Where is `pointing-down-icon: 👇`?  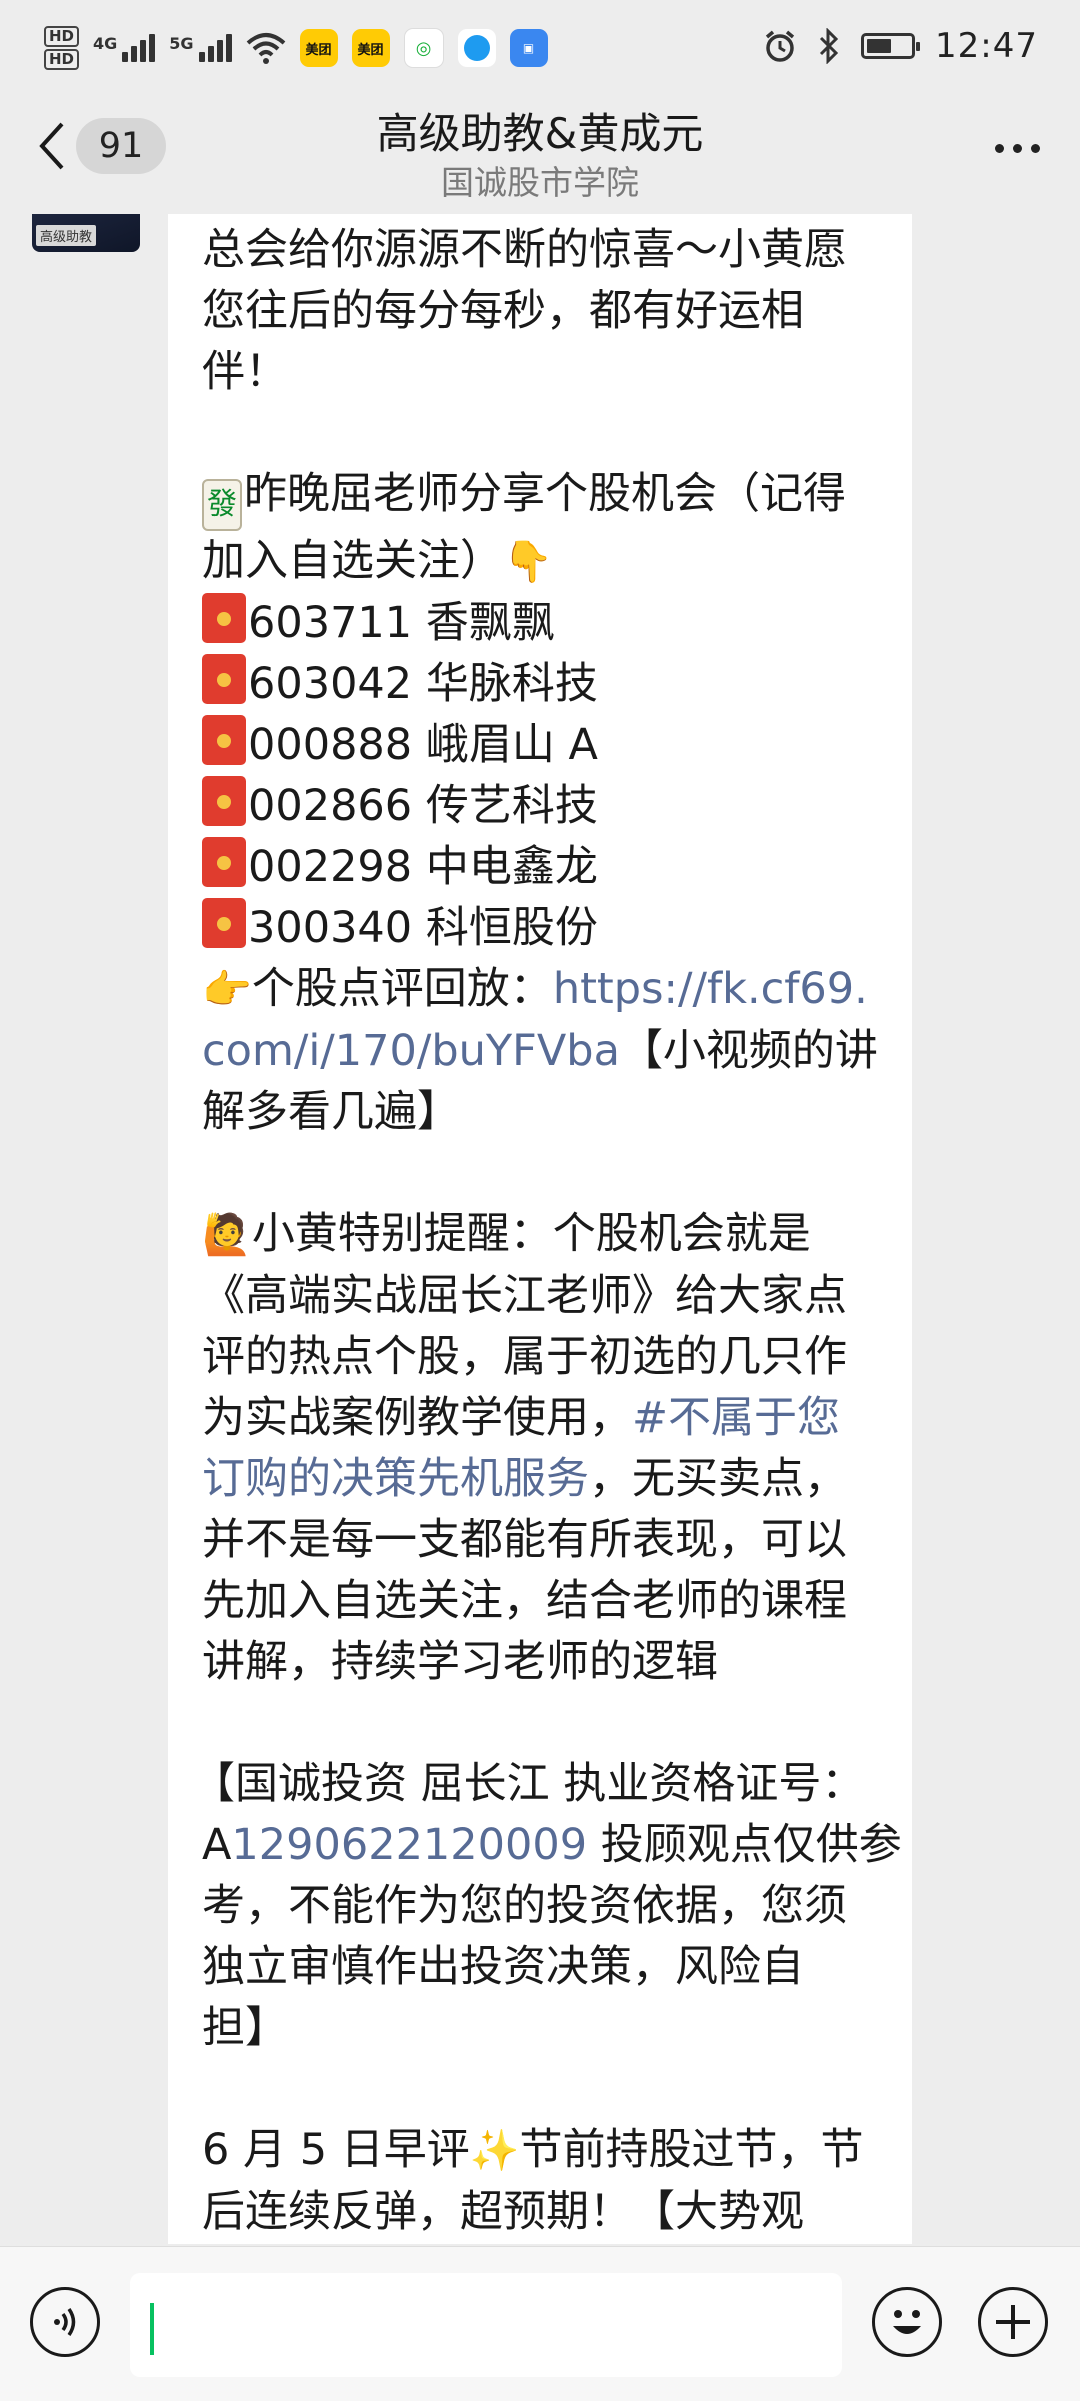 pointing-down-icon: 👇 is located at coordinates (528, 562).